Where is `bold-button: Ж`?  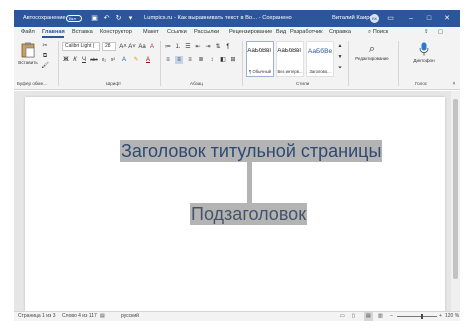 bold-button: Ж is located at coordinates (66, 60).